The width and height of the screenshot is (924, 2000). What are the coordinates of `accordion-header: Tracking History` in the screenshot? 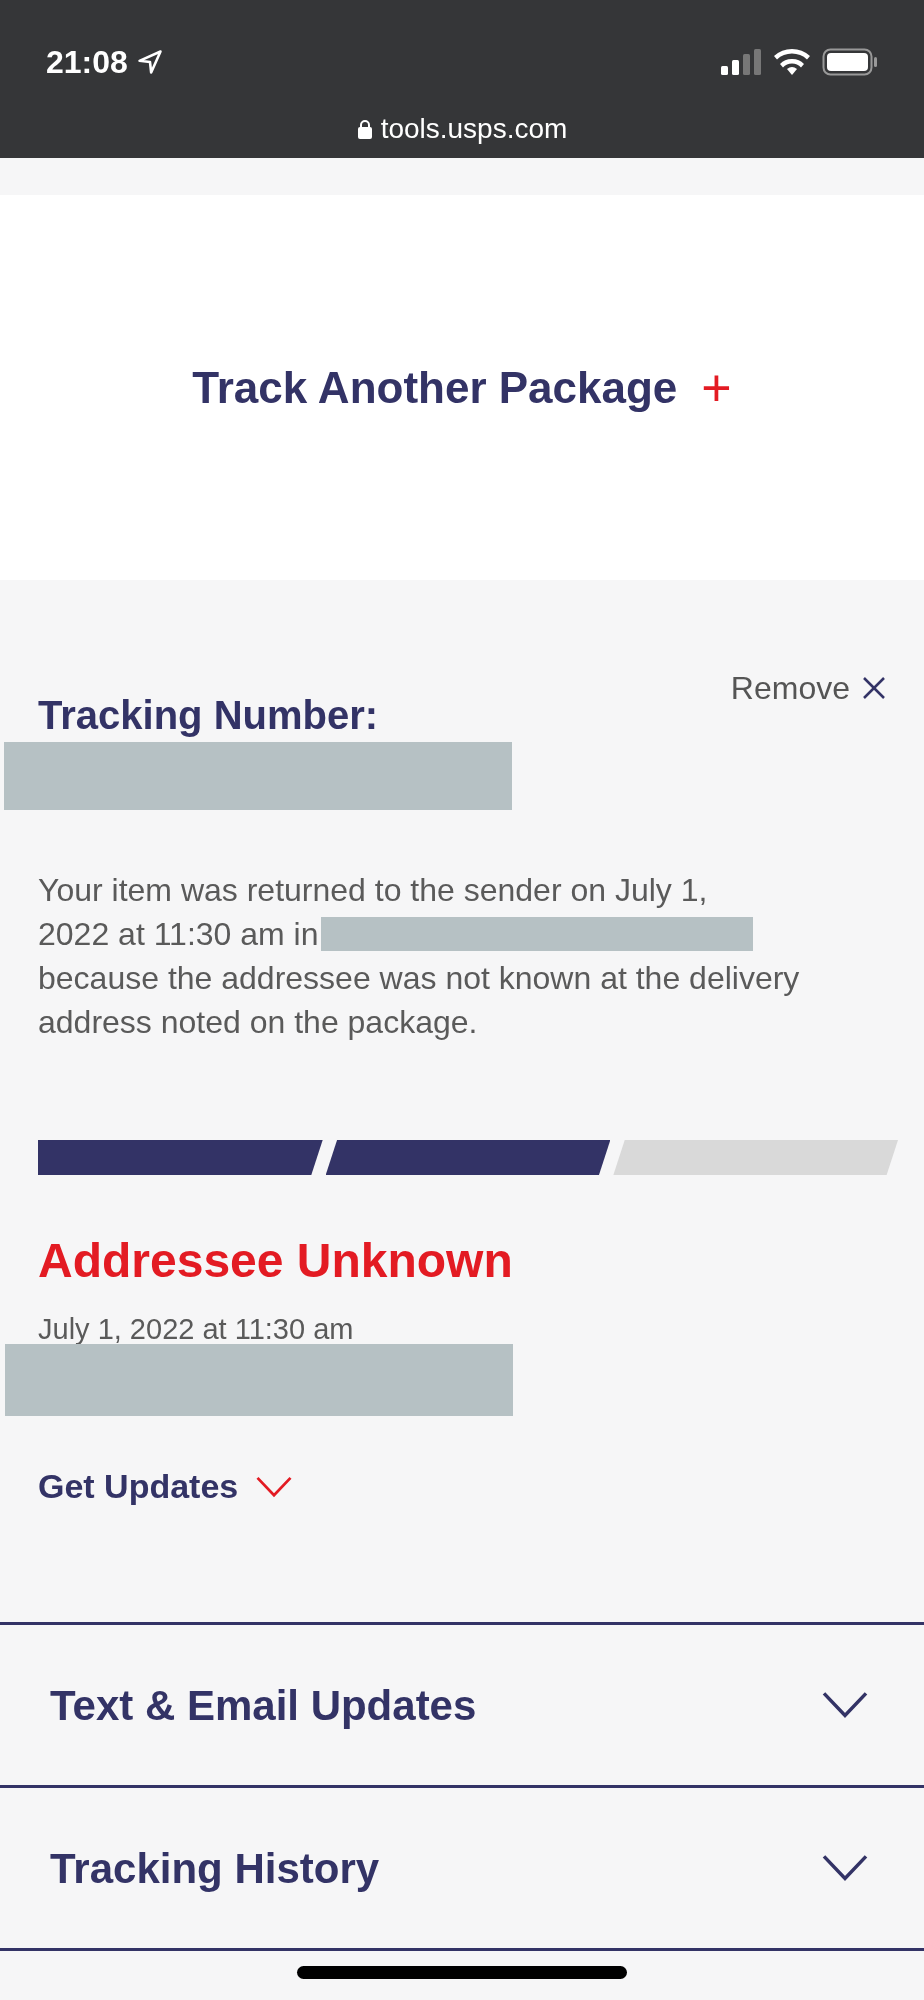 It's located at (462, 1869).